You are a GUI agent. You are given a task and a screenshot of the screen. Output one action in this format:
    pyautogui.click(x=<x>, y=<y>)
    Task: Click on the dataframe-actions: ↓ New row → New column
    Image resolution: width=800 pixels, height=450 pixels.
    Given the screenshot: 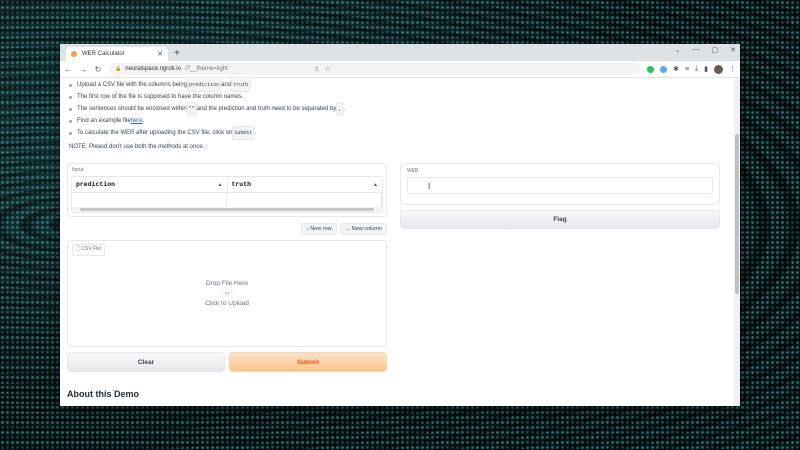 What is the action you would take?
    pyautogui.click(x=227, y=229)
    